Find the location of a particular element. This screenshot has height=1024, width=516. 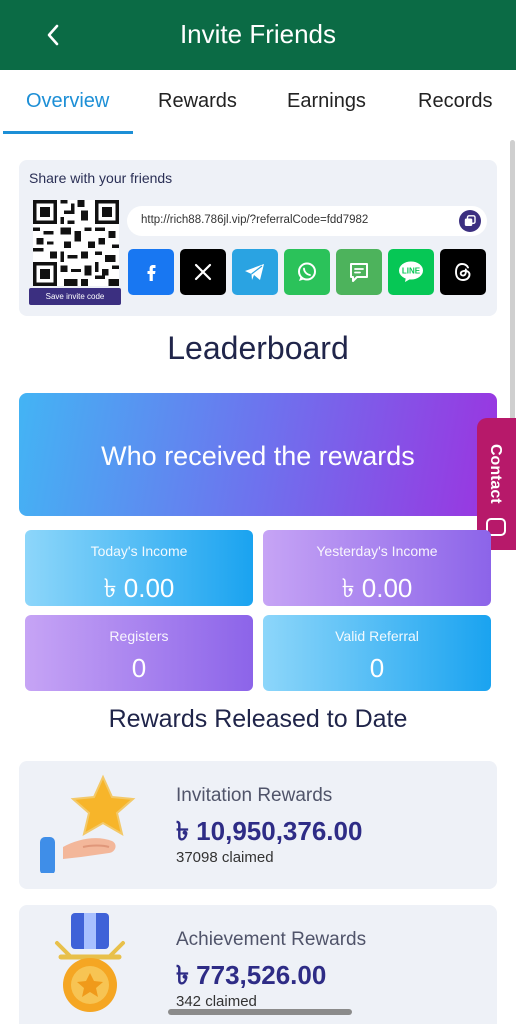

whatsapp-icon is located at coordinates (307, 271).